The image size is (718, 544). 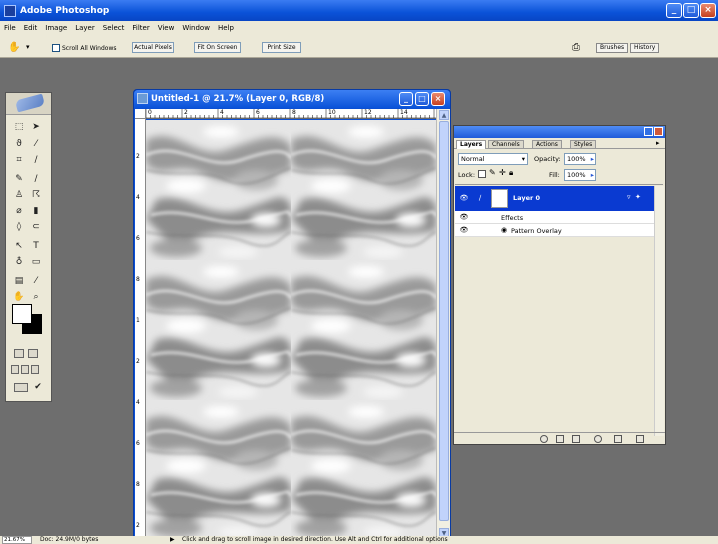 I want to click on quick-mask-mode-button, so click(x=33, y=353).